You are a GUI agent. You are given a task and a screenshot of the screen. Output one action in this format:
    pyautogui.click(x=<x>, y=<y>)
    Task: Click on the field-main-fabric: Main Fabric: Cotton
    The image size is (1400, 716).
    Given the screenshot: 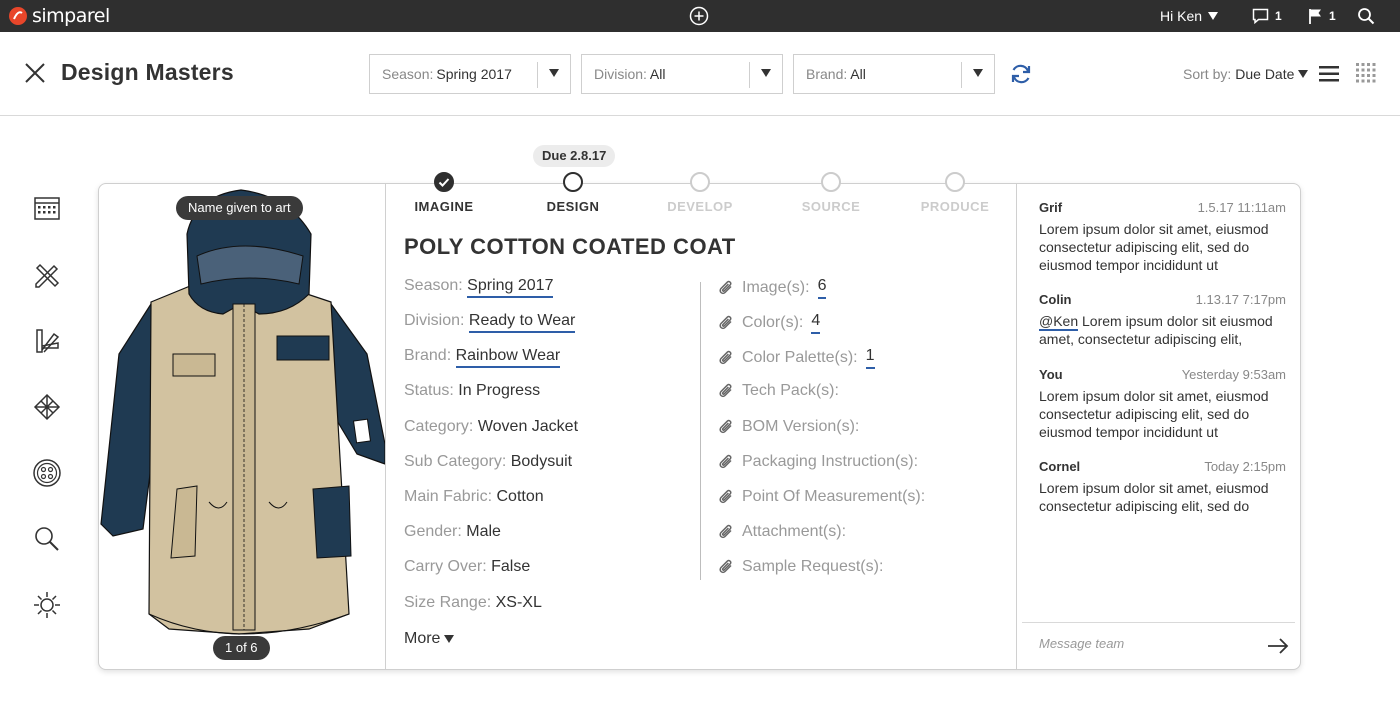 What is the action you would take?
    pyautogui.click(x=474, y=497)
    